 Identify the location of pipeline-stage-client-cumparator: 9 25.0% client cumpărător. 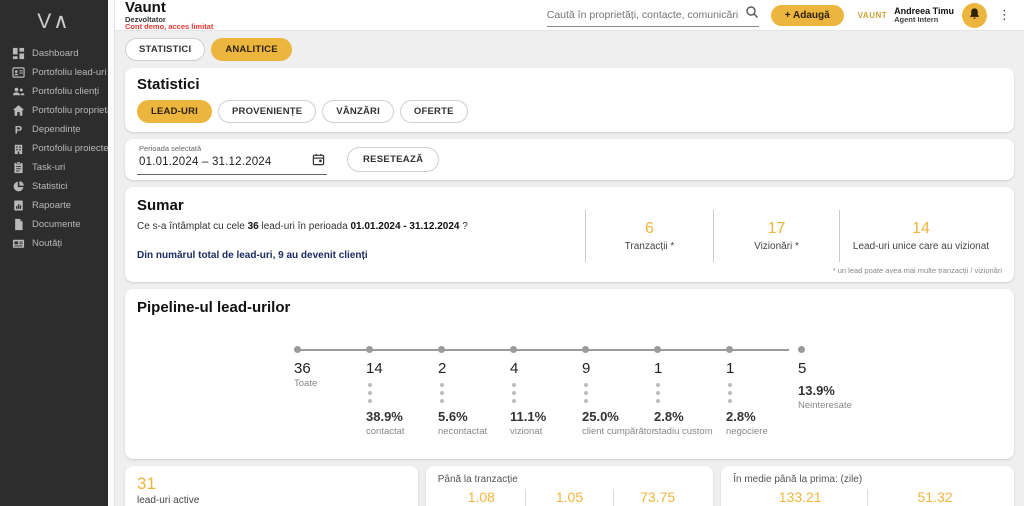
(618, 391).